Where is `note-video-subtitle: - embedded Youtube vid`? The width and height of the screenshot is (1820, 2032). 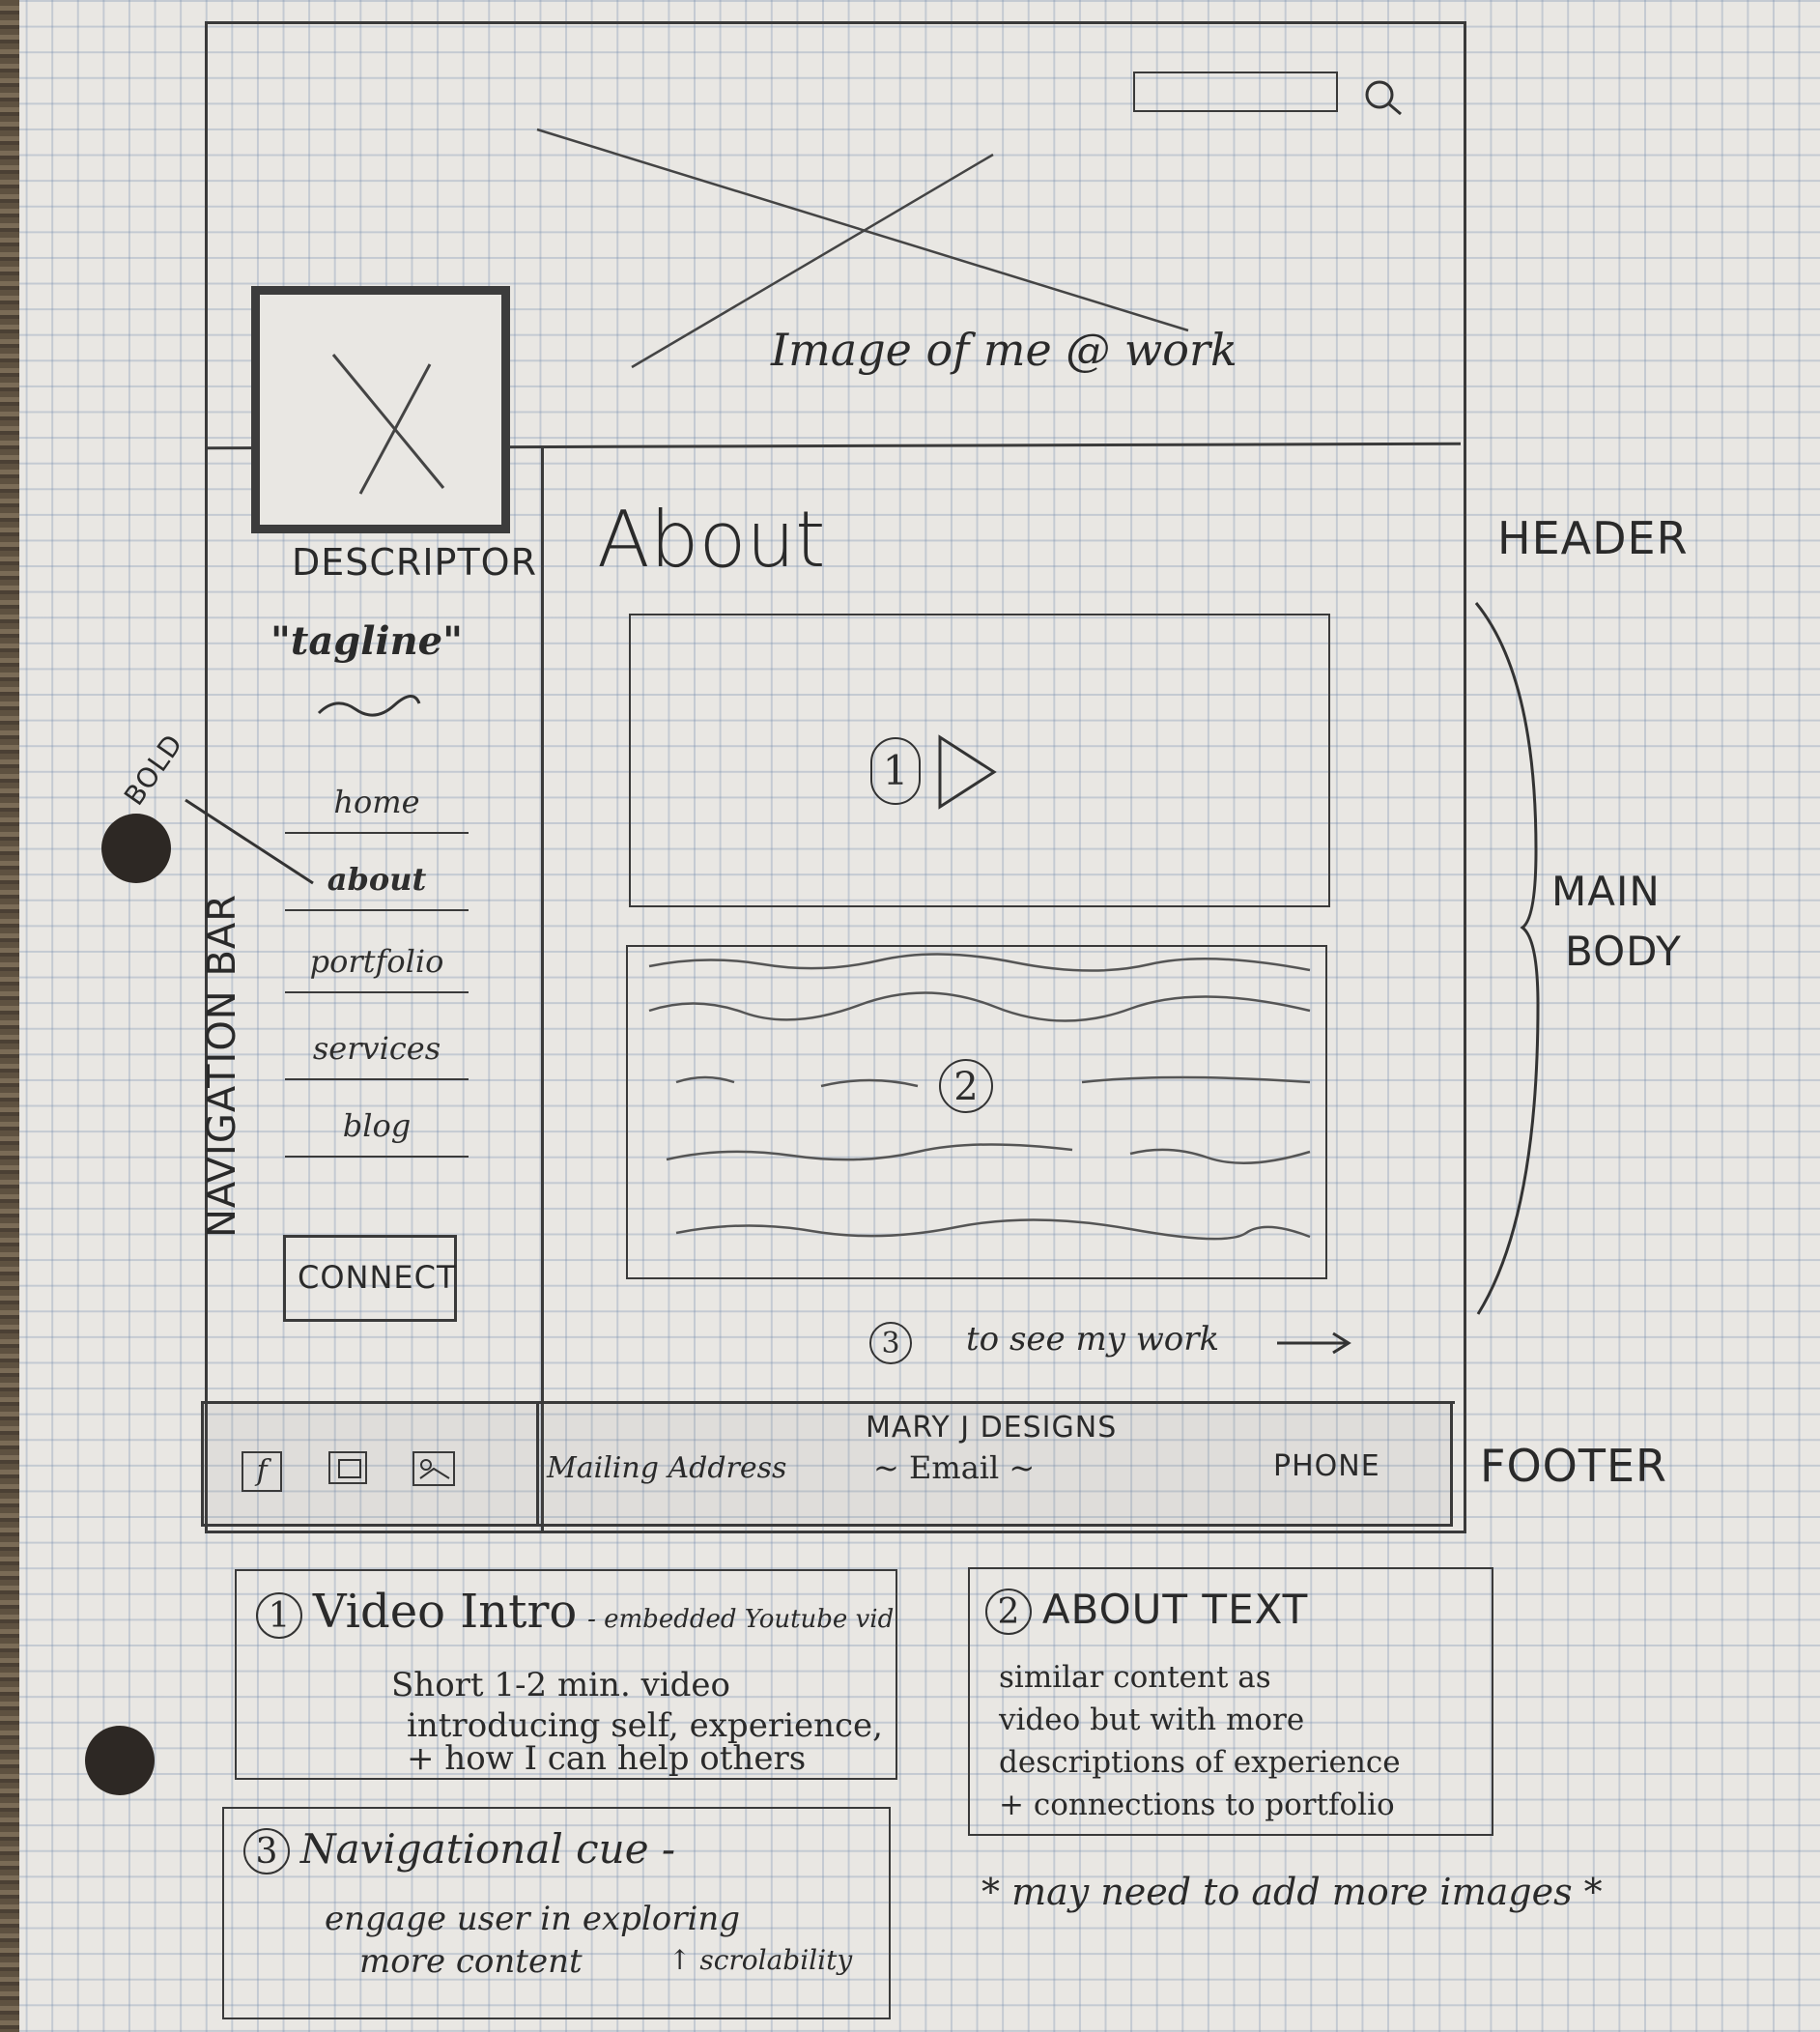
note-video-subtitle: - embedded Youtube vid is located at coordinates (741, 1619).